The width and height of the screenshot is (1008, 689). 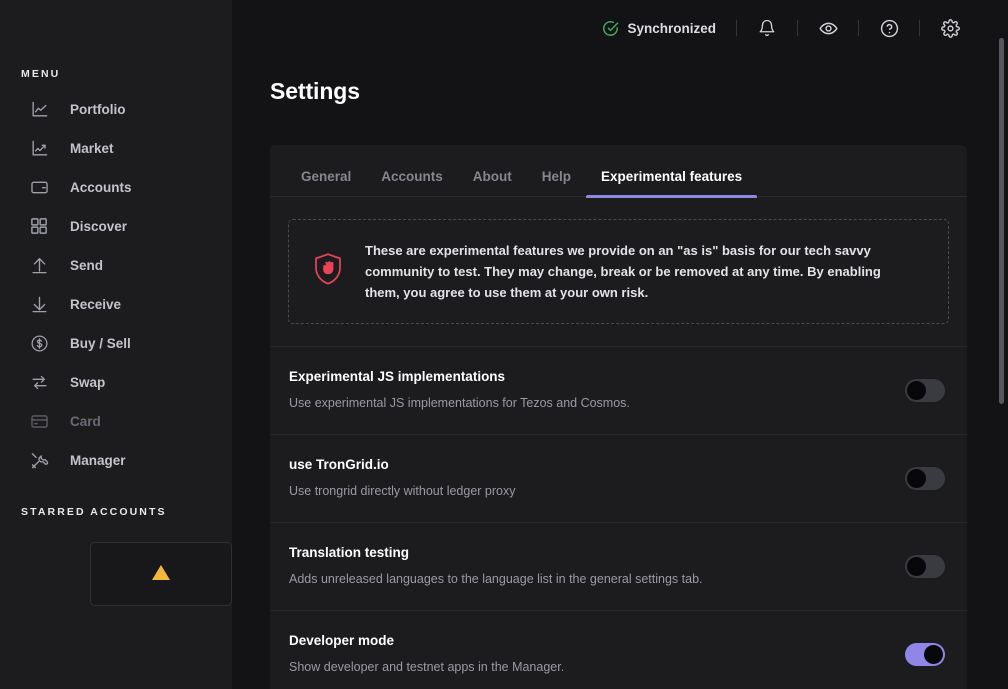 What do you see at coordinates (88, 382) in the screenshot?
I see `sidebar-item-label: Swap` at bounding box center [88, 382].